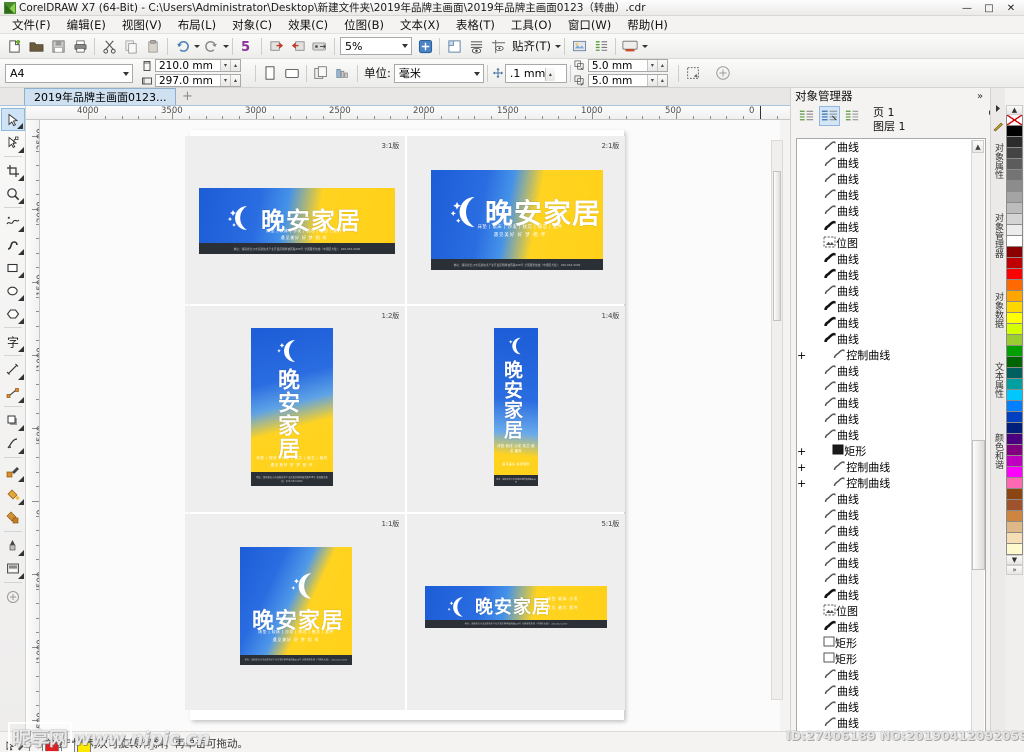 This screenshot has height=752, width=1024. Describe the element at coordinates (723, 73) in the screenshot. I see `quick-add-button` at that location.